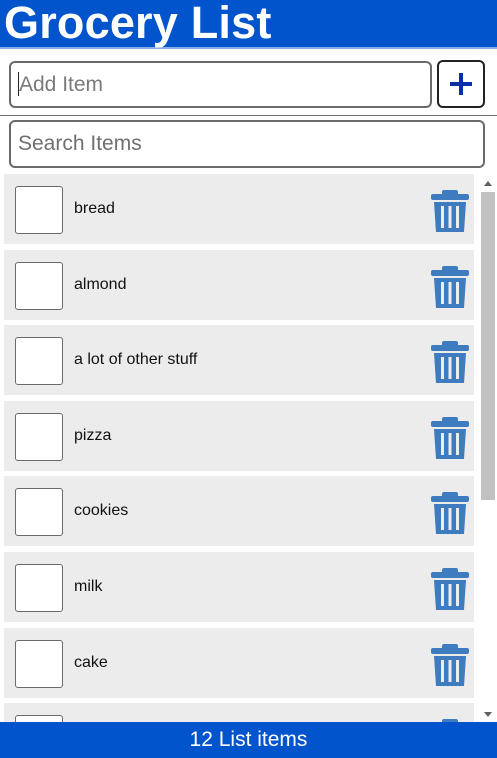 The width and height of the screenshot is (497, 758). What do you see at coordinates (488, 714) in the screenshot?
I see `scroll-down-arrow-icon` at bounding box center [488, 714].